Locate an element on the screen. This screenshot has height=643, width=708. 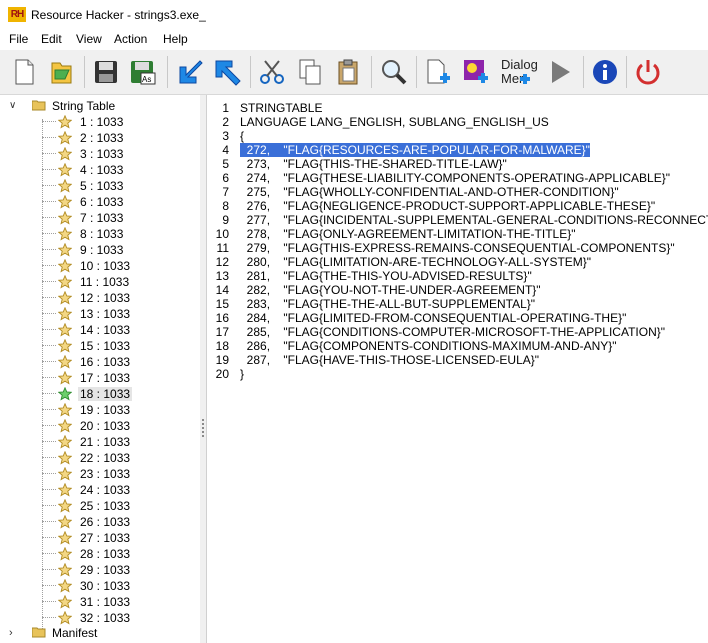
tree-item-string: 21 : 1033 is located at coordinates (100, 442).